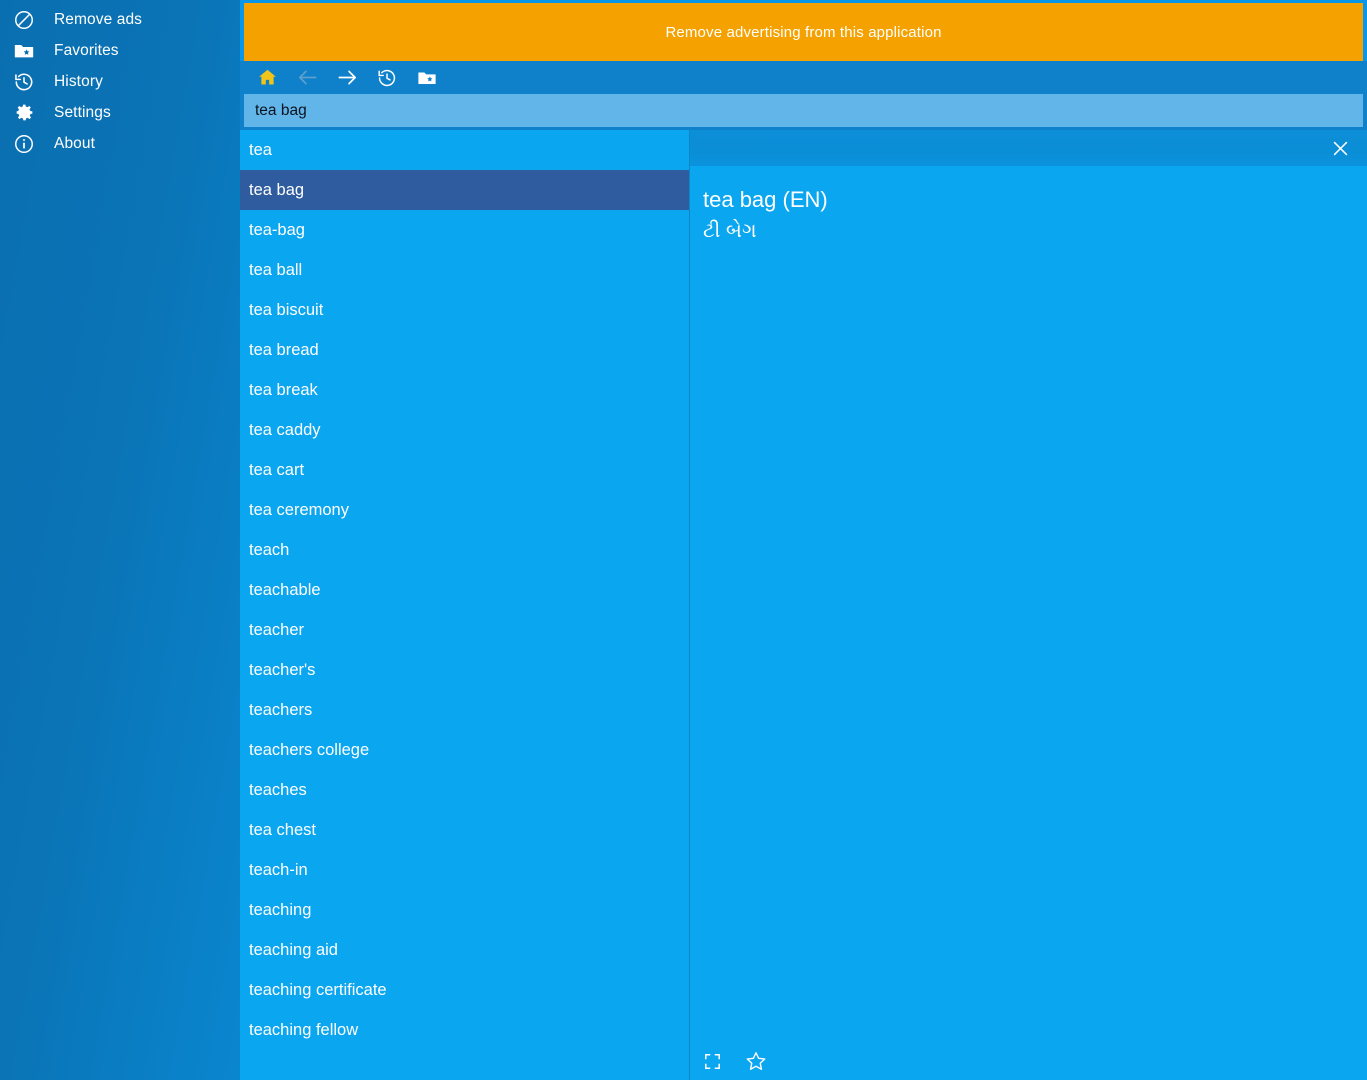 The height and width of the screenshot is (1080, 1367). Describe the element at coordinates (464, 430) in the screenshot. I see `word-list-item: tea caddy` at that location.